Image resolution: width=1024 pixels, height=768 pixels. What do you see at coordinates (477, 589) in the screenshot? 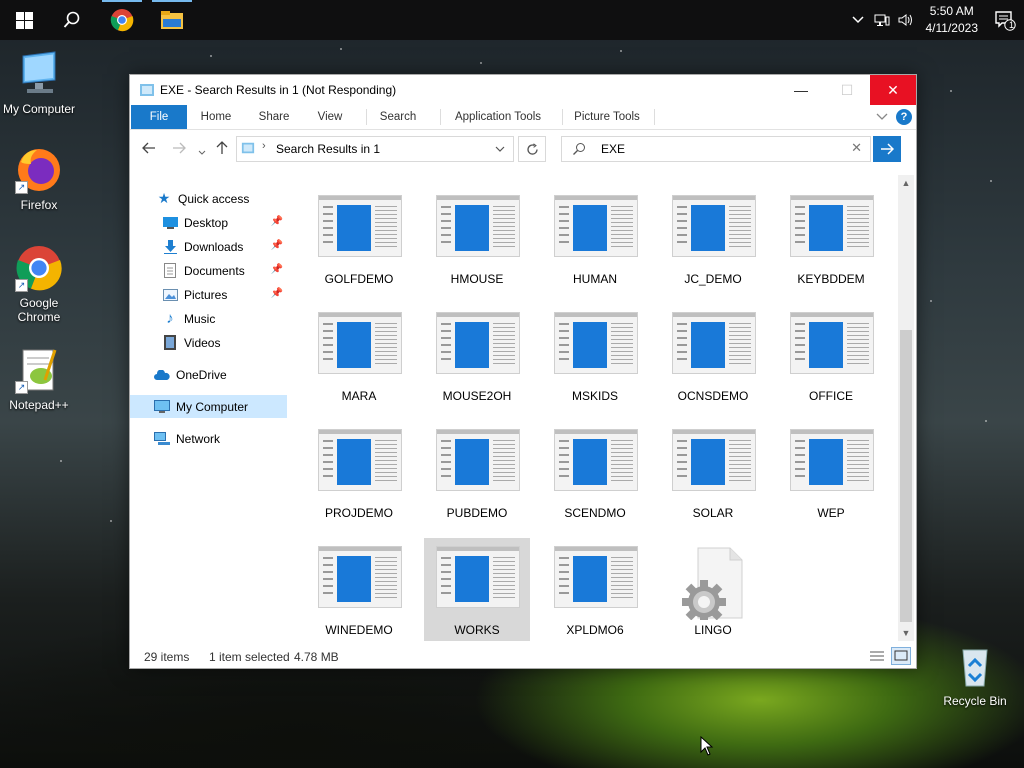
I see `file-item: WORKS` at bounding box center [477, 589].